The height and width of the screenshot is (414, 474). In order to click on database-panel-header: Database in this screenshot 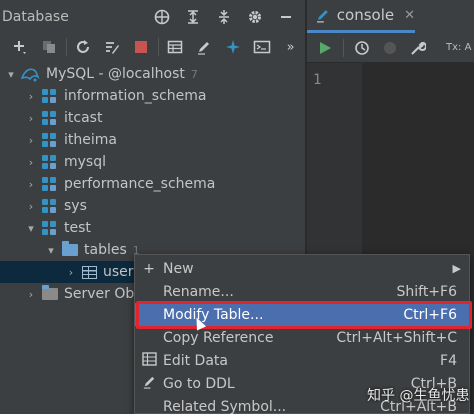, I will do `click(152, 16)`.